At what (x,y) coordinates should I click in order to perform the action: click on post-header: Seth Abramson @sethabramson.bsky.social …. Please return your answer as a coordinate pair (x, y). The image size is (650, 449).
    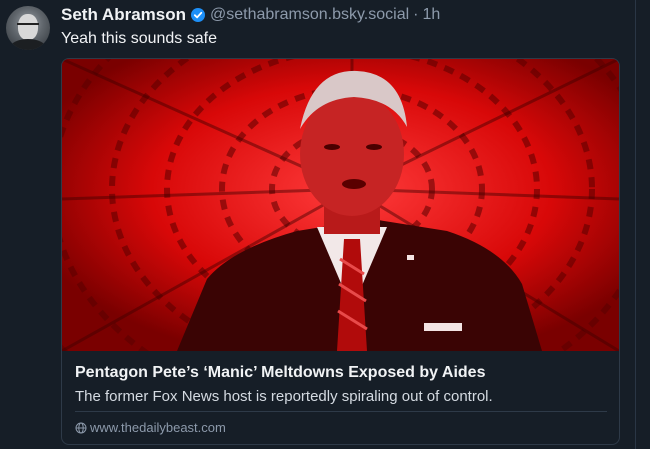
    Looking at the image, I should click on (250, 15).